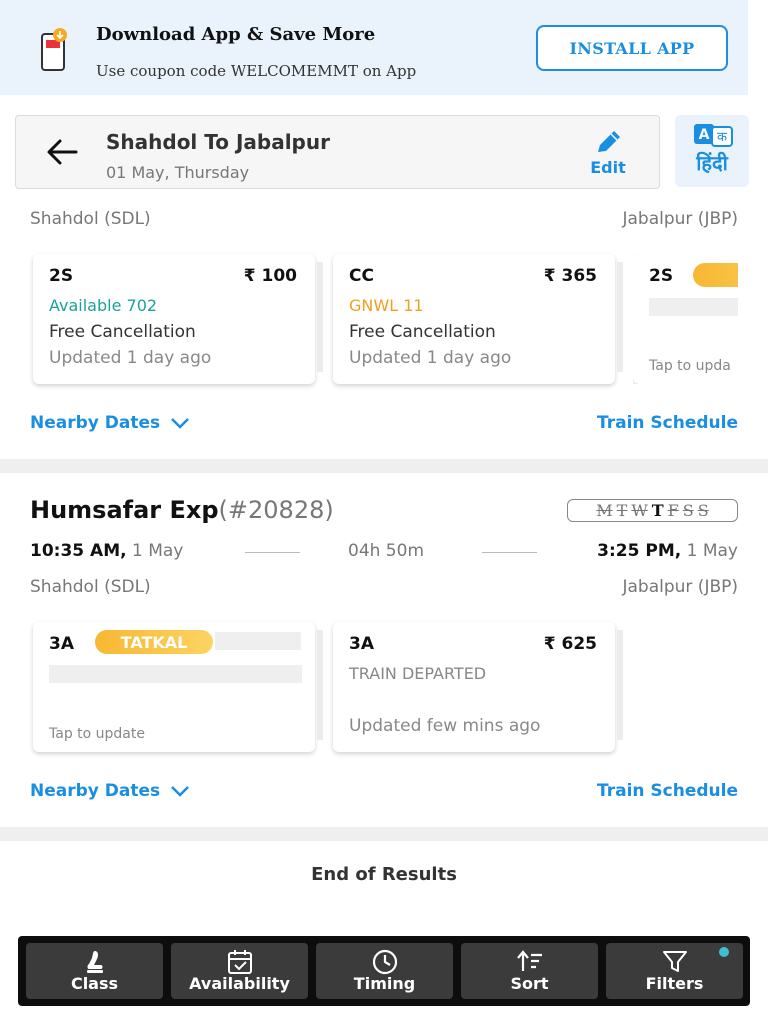  I want to click on route-title: Shahdol To Jabalpur, so click(218, 142).